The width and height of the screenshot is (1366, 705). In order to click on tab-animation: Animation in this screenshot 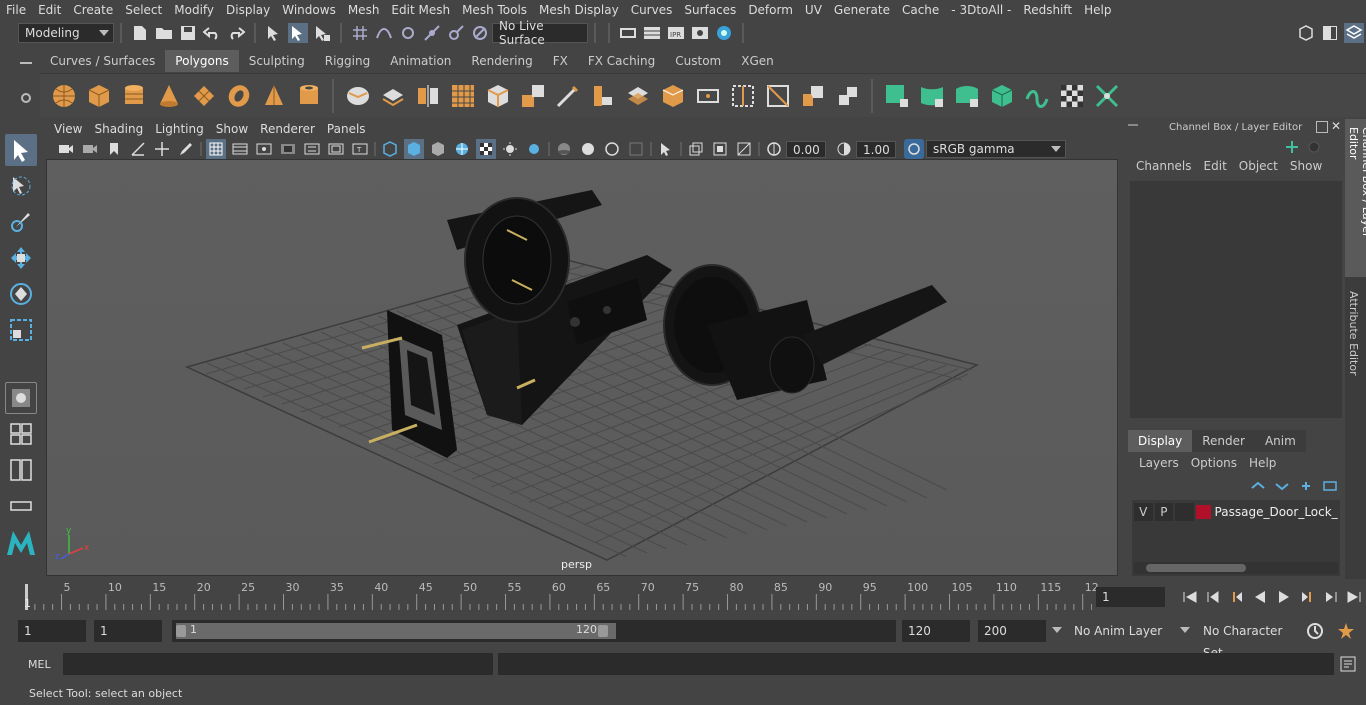, I will do `click(420, 61)`.